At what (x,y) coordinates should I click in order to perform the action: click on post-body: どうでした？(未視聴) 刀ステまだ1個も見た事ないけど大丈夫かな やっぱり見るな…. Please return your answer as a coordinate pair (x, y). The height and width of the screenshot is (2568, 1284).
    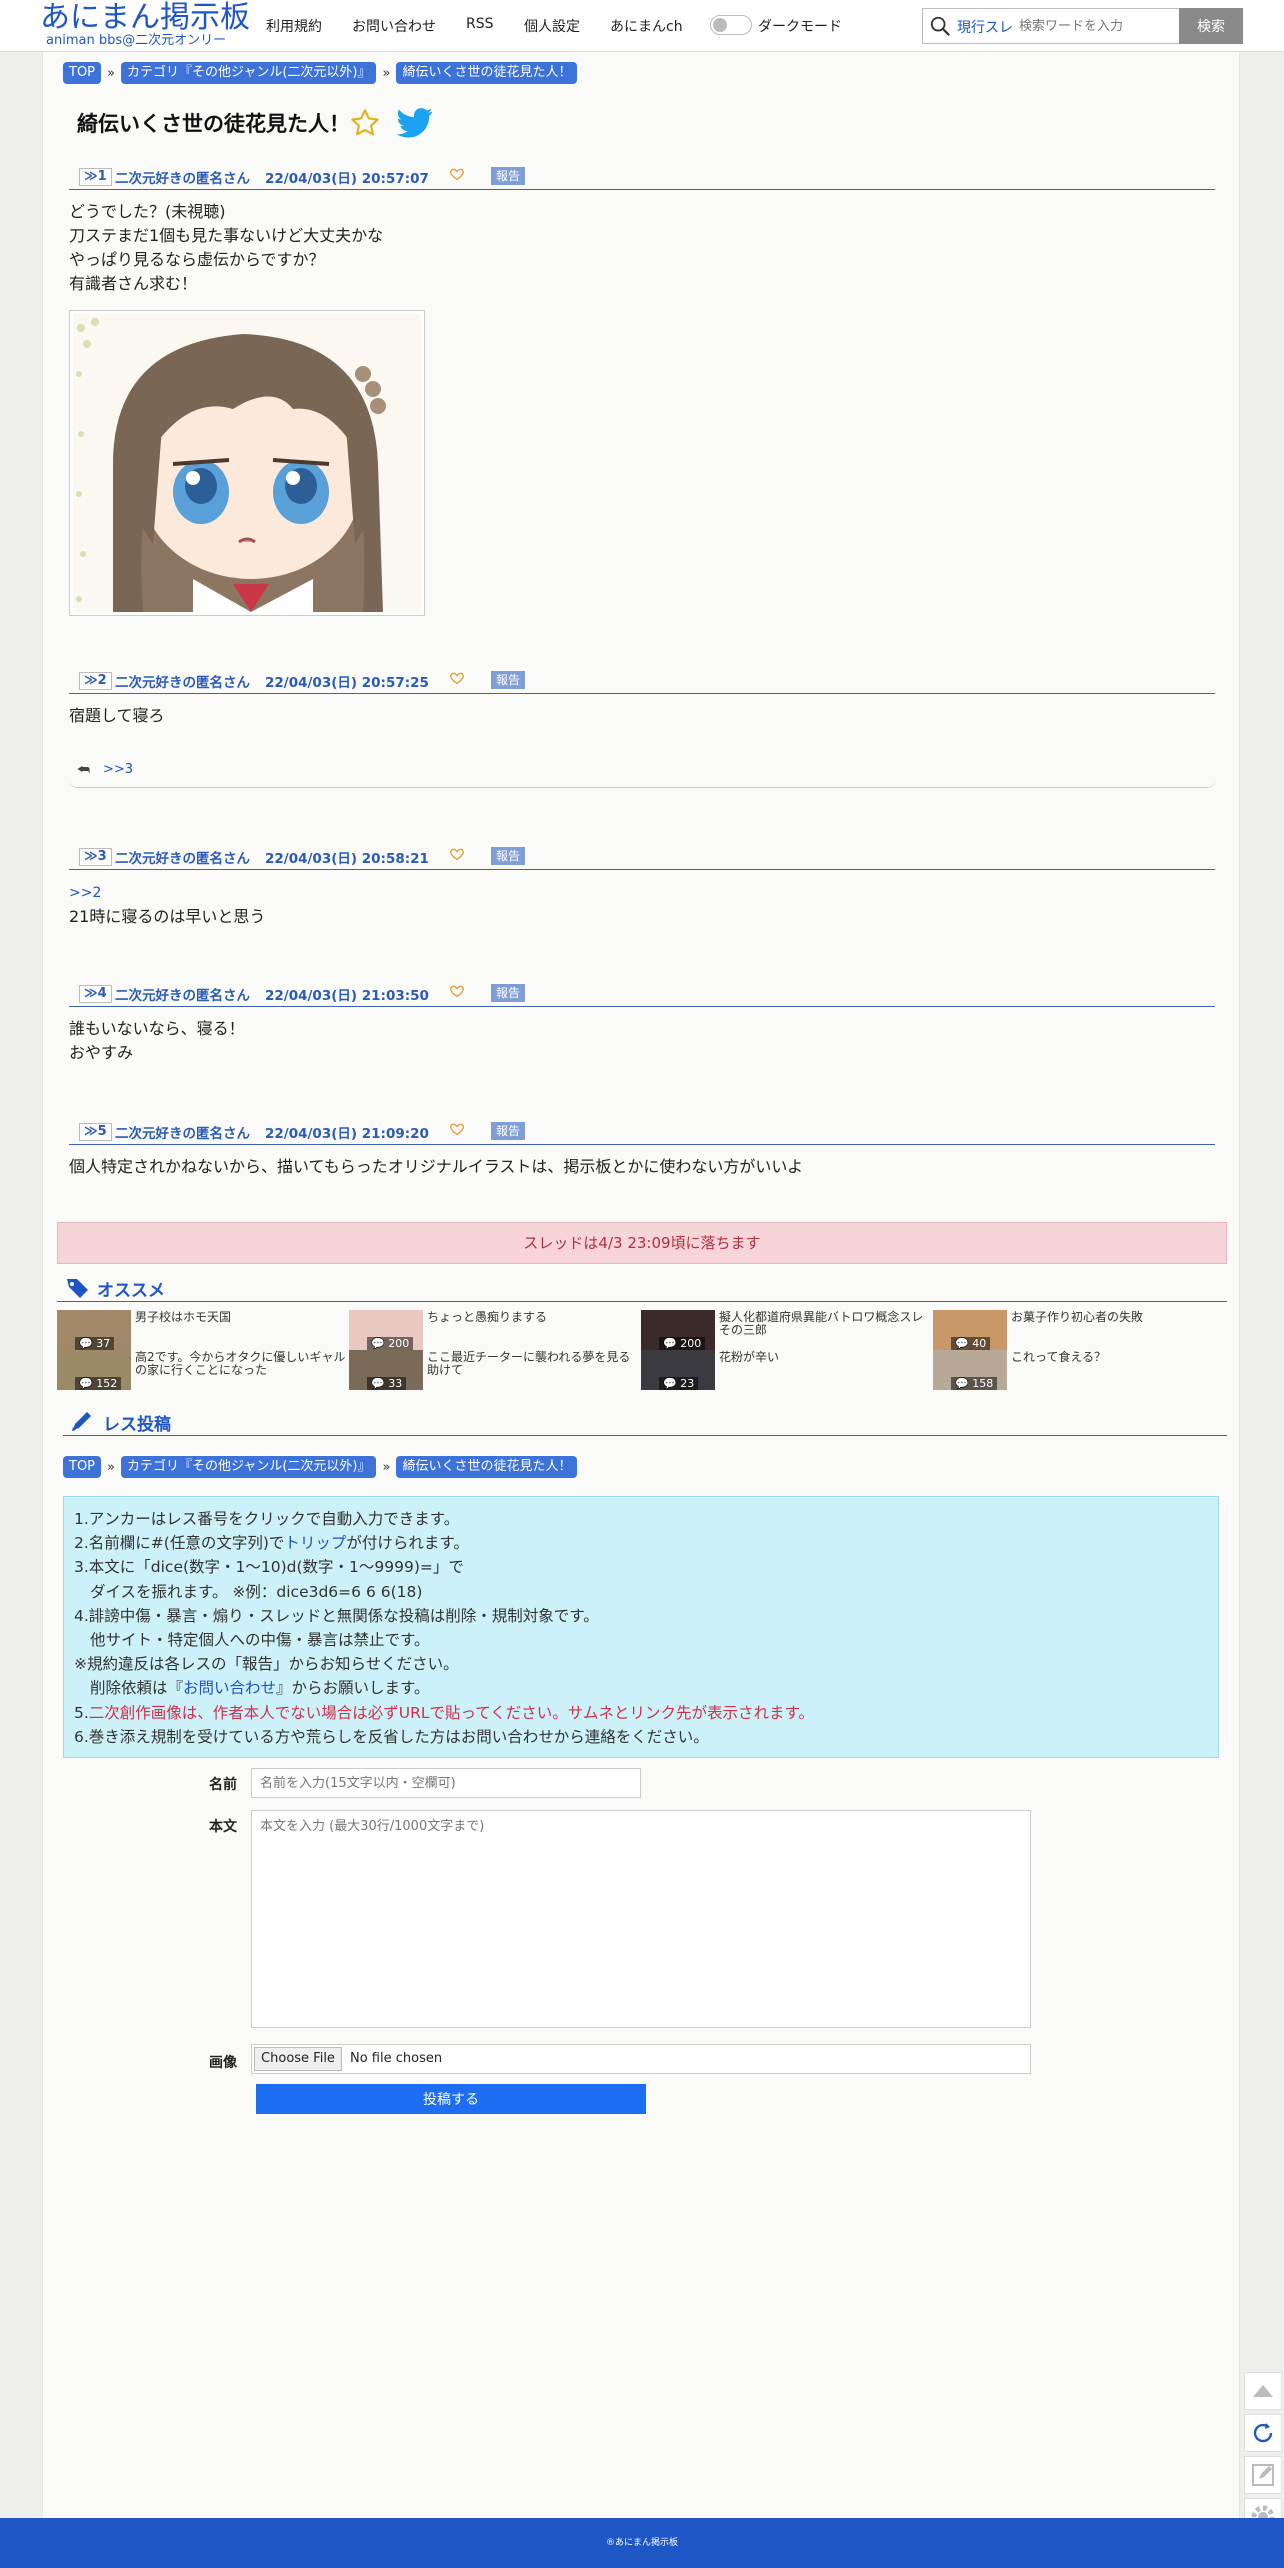
    Looking at the image, I should click on (642, 248).